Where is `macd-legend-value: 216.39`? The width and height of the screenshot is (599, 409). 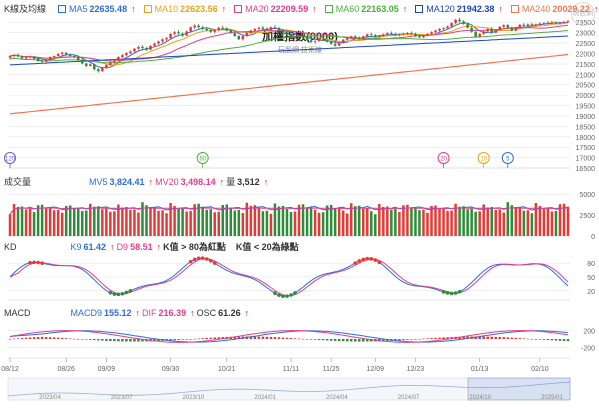
macd-legend-value: 216.39 is located at coordinates (172, 313).